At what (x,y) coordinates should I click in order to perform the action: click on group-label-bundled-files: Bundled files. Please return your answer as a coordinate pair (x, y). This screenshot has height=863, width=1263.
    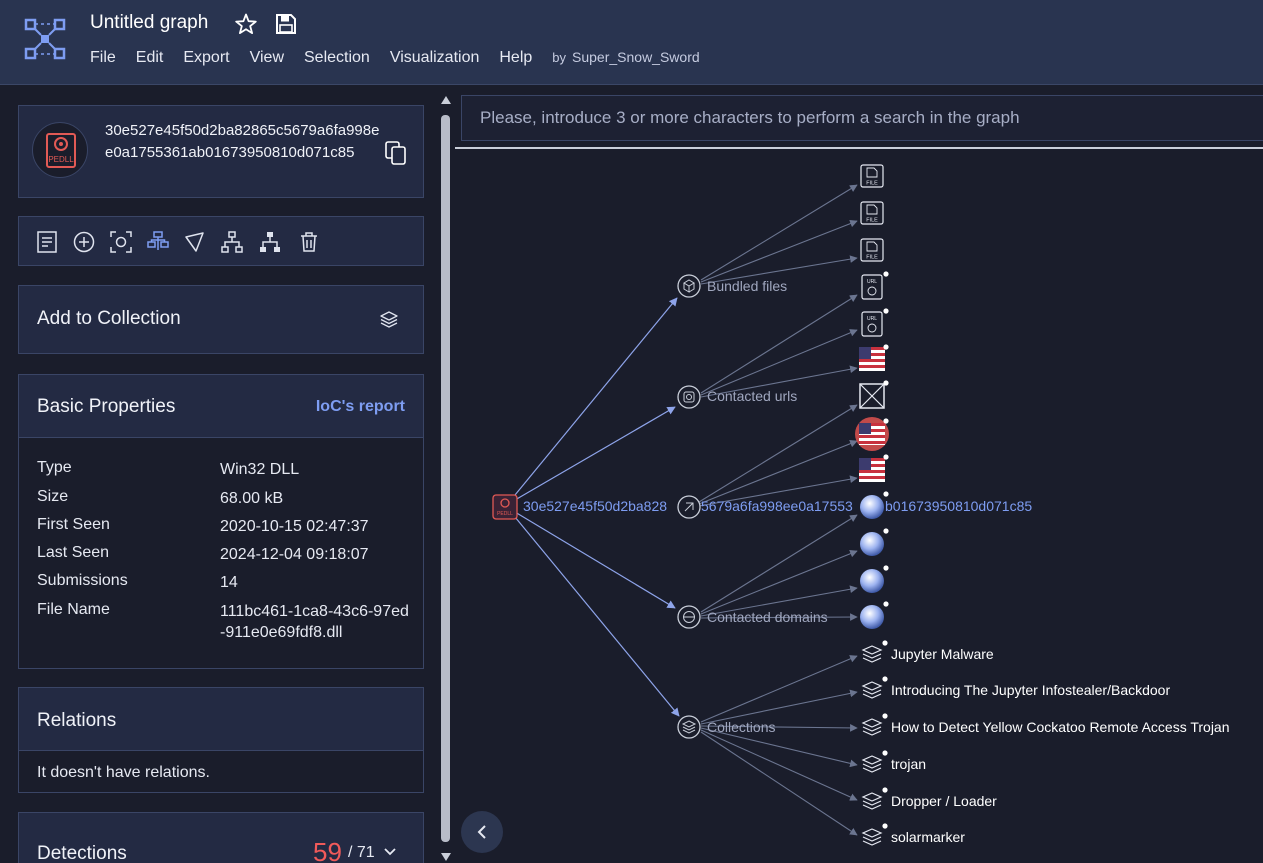
    Looking at the image, I should click on (747, 286).